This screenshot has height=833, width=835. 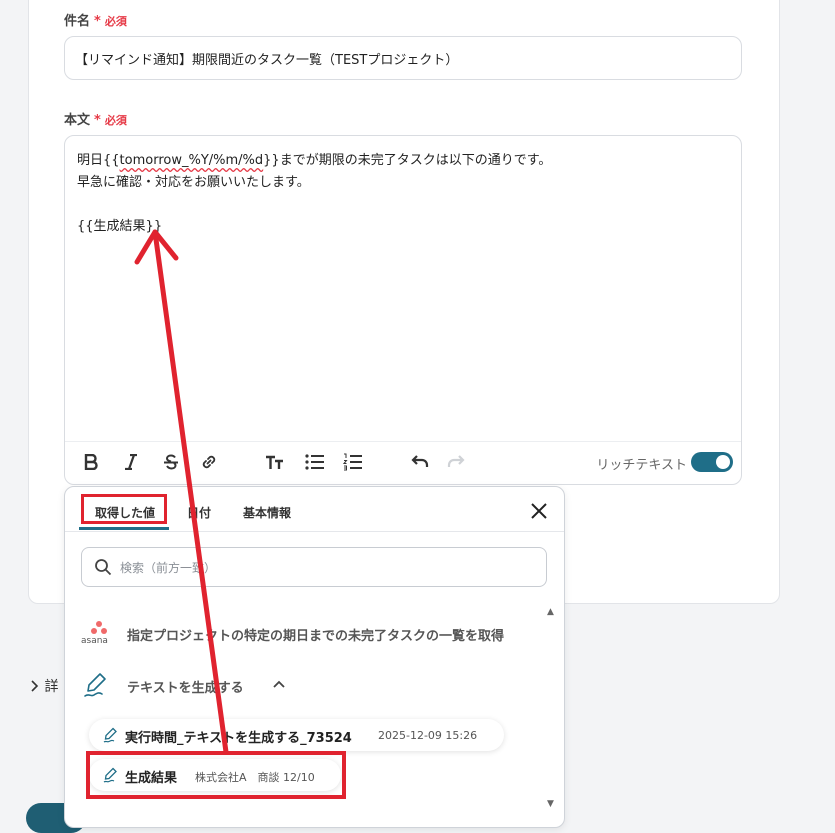 I want to click on subject-value: 【リマインド通知】期限間近のタスク一覧（TESTプロジェクト）, so click(x=267, y=60).